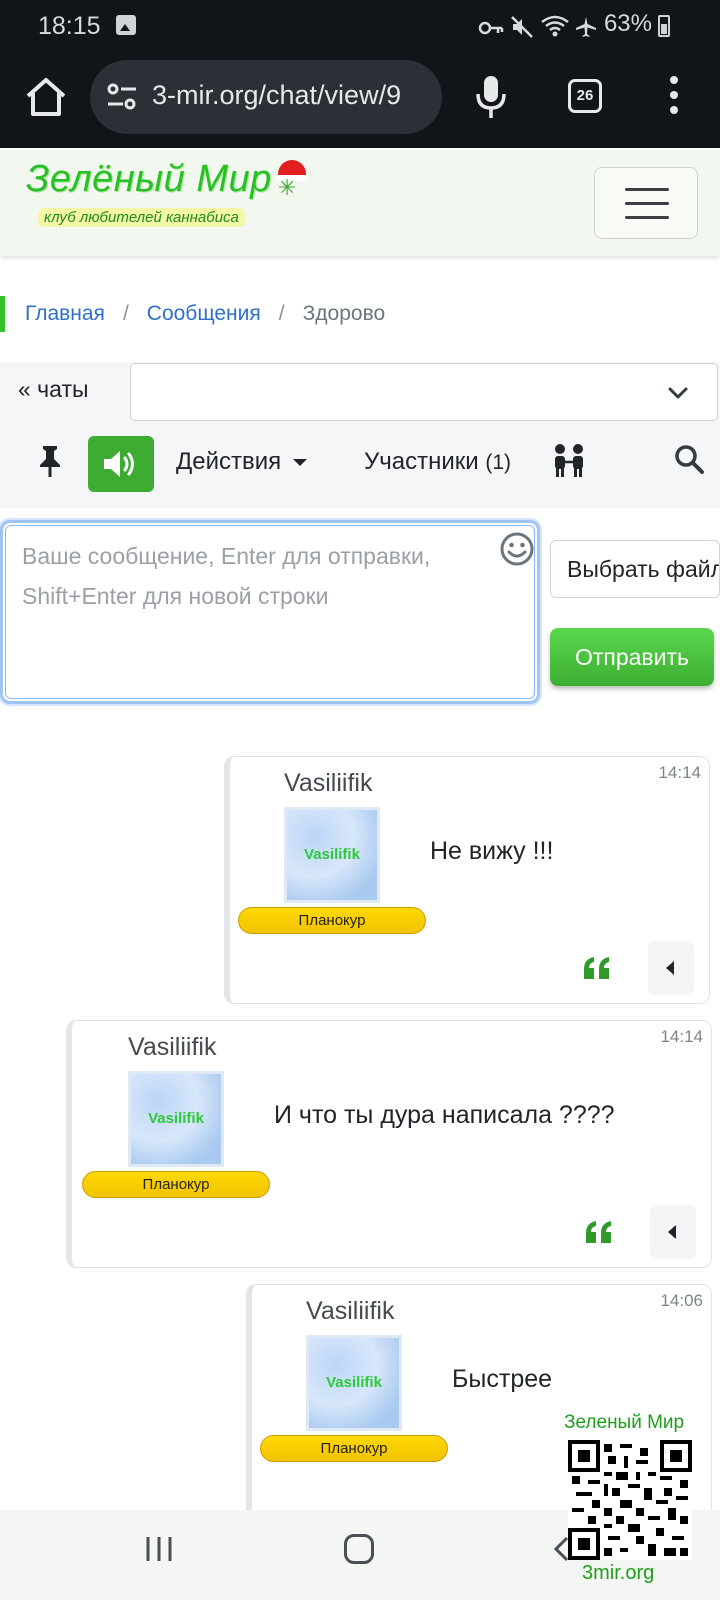  I want to click on participants-button: Участники (1), so click(437, 462).